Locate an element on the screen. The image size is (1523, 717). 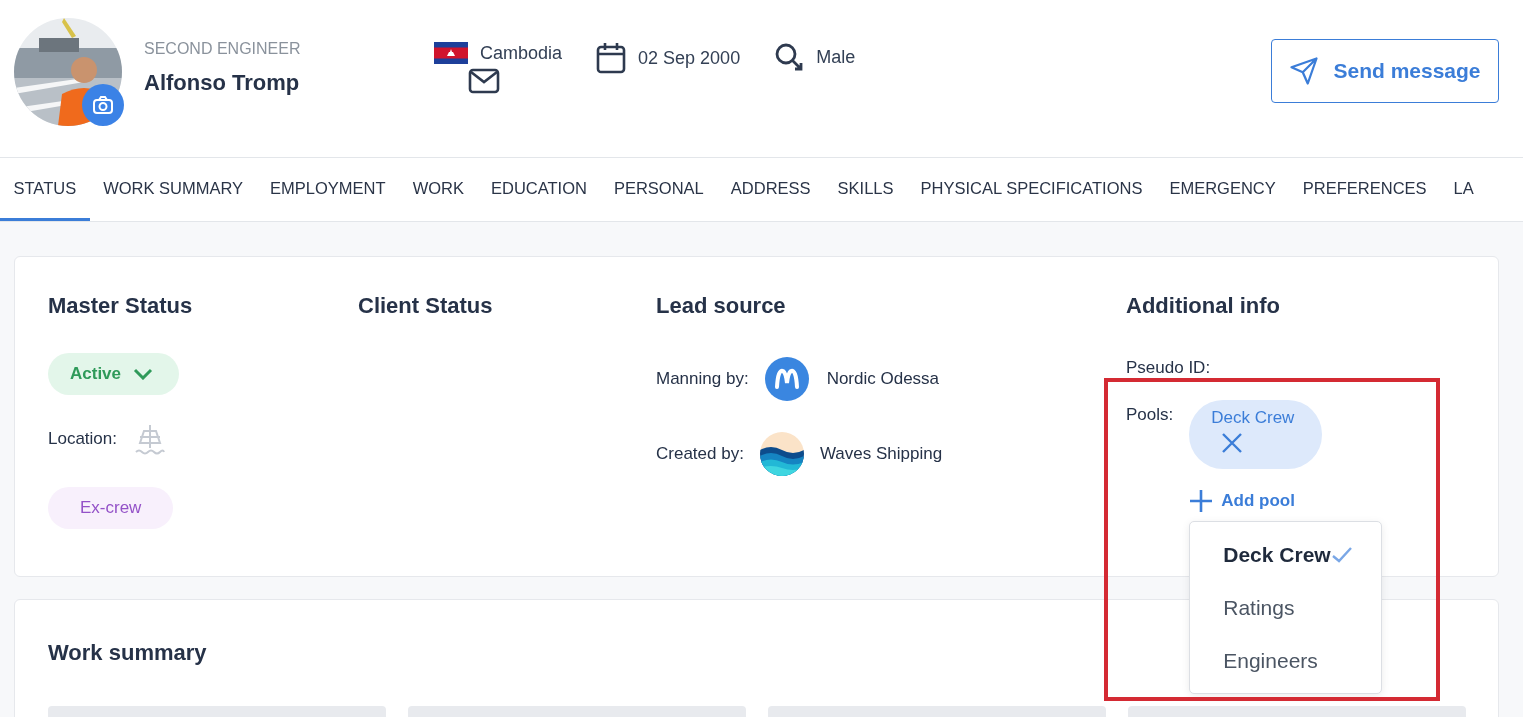
company-name: Nordic Odessa is located at coordinates (883, 379).